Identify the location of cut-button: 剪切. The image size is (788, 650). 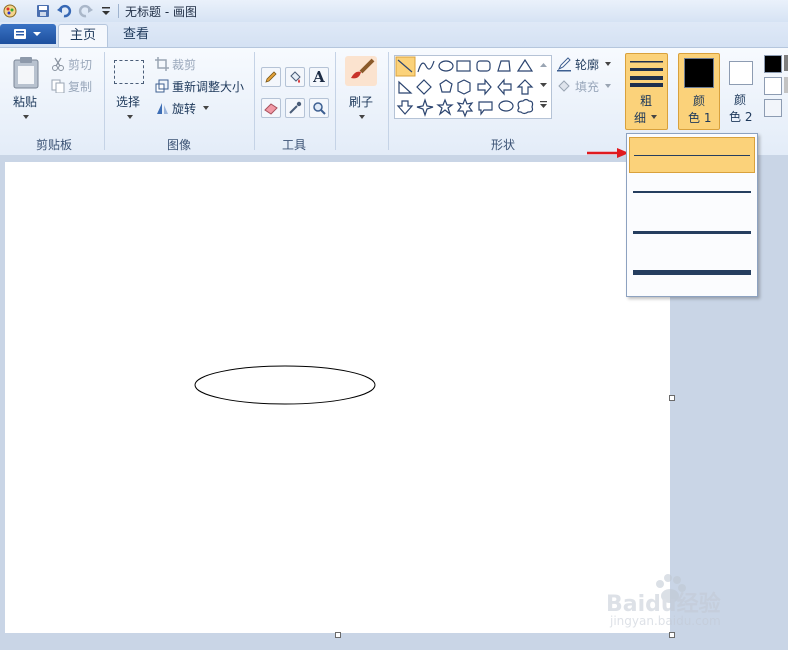
(75, 64).